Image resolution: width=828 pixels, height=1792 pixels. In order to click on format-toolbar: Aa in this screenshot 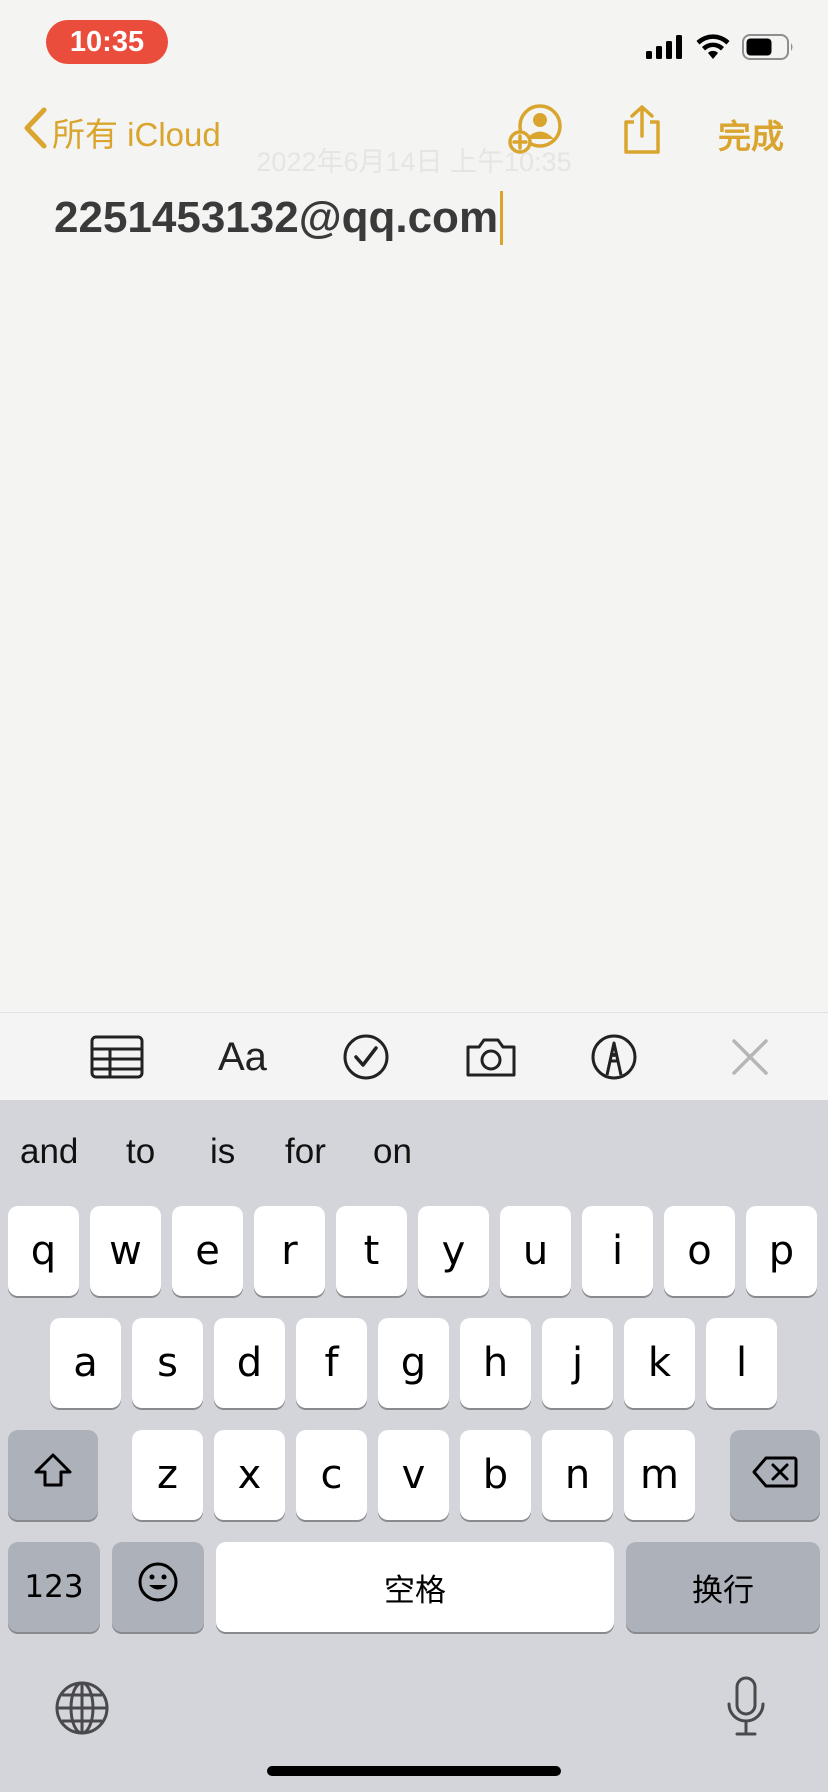, I will do `click(414, 1056)`.